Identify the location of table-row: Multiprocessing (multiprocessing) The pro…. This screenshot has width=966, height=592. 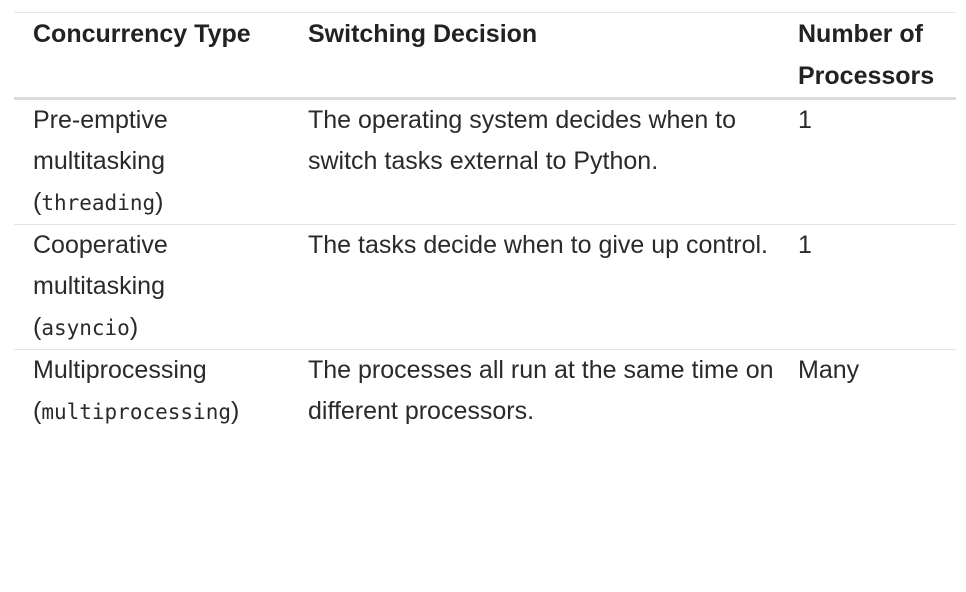
(485, 392).